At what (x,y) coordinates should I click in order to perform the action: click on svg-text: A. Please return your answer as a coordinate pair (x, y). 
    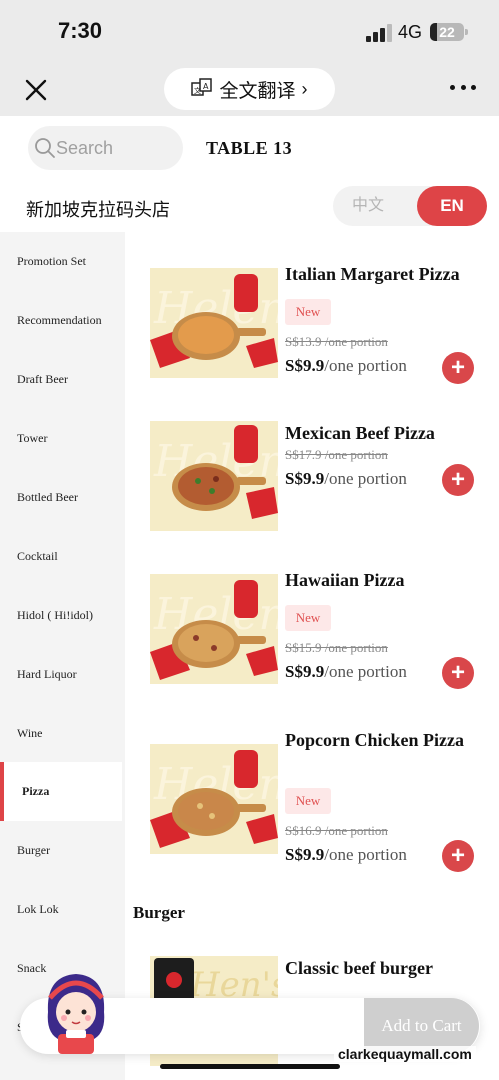
    Looking at the image, I should click on (206, 86).